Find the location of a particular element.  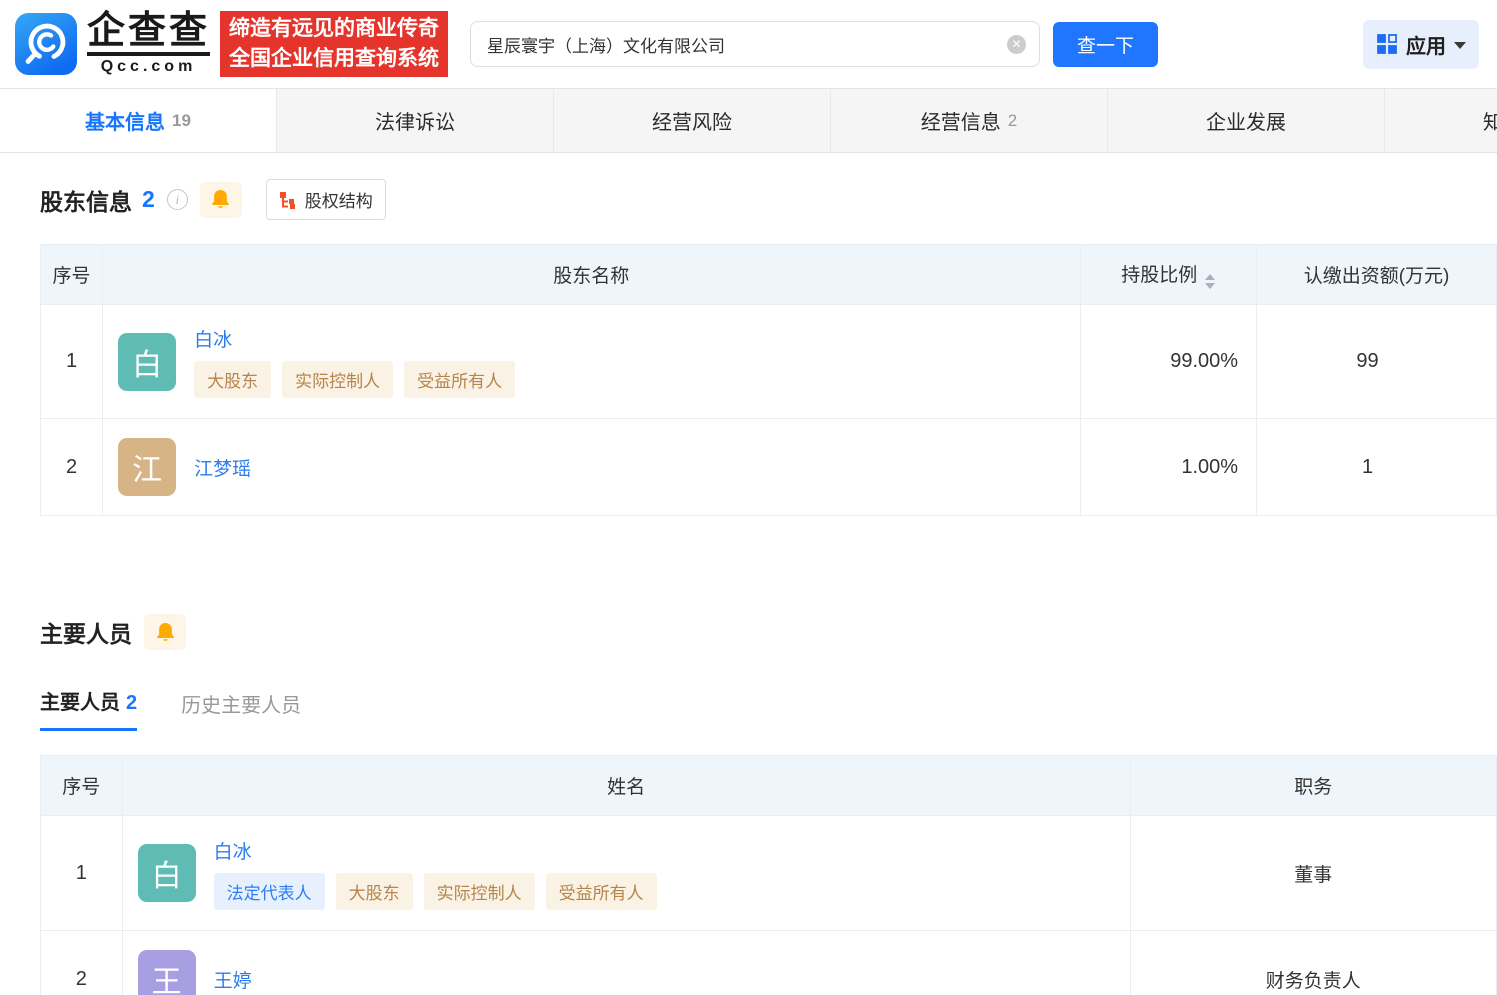

slogan-line2: 全国企业信用查询系统 is located at coordinates (334, 58).